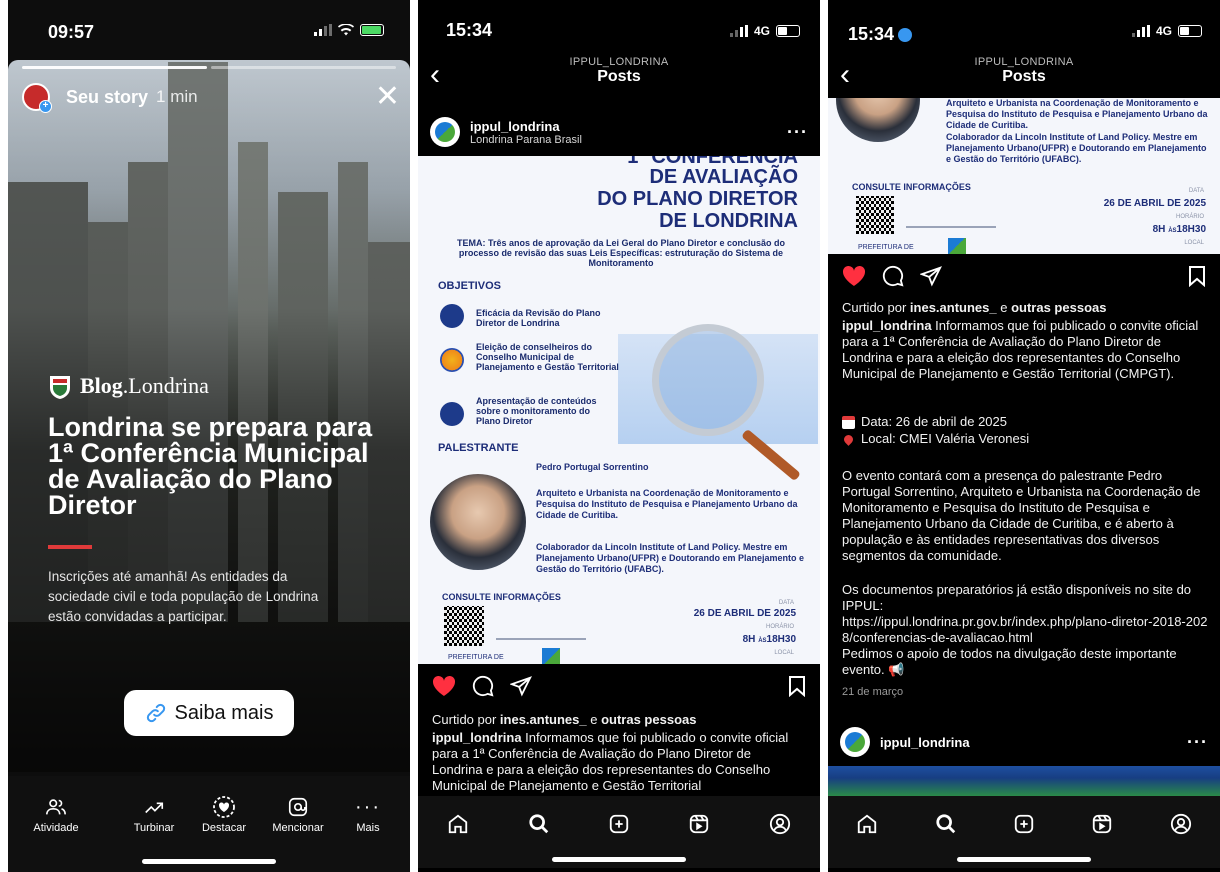 This screenshot has height=872, width=1220. I want to click on link-icon, so click(155, 713).